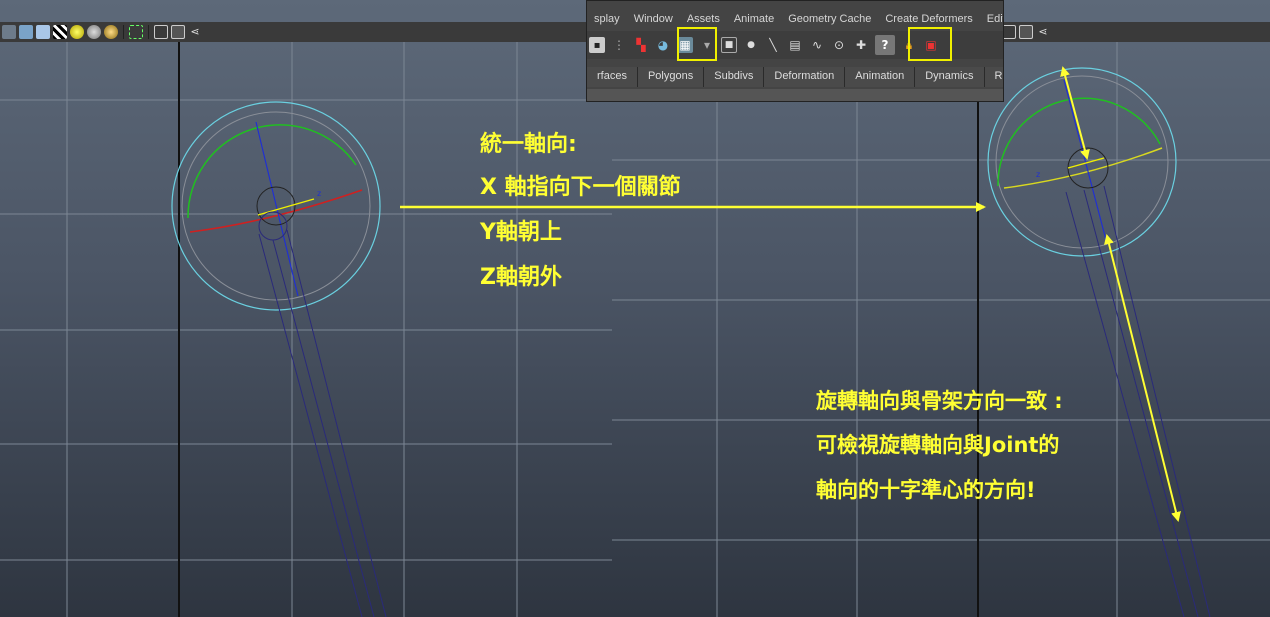 Image resolution: width=1270 pixels, height=617 pixels. What do you see at coordinates (580, 187) in the screenshot?
I see `annotation-x-axis: X 軸指向下一個關節` at bounding box center [580, 187].